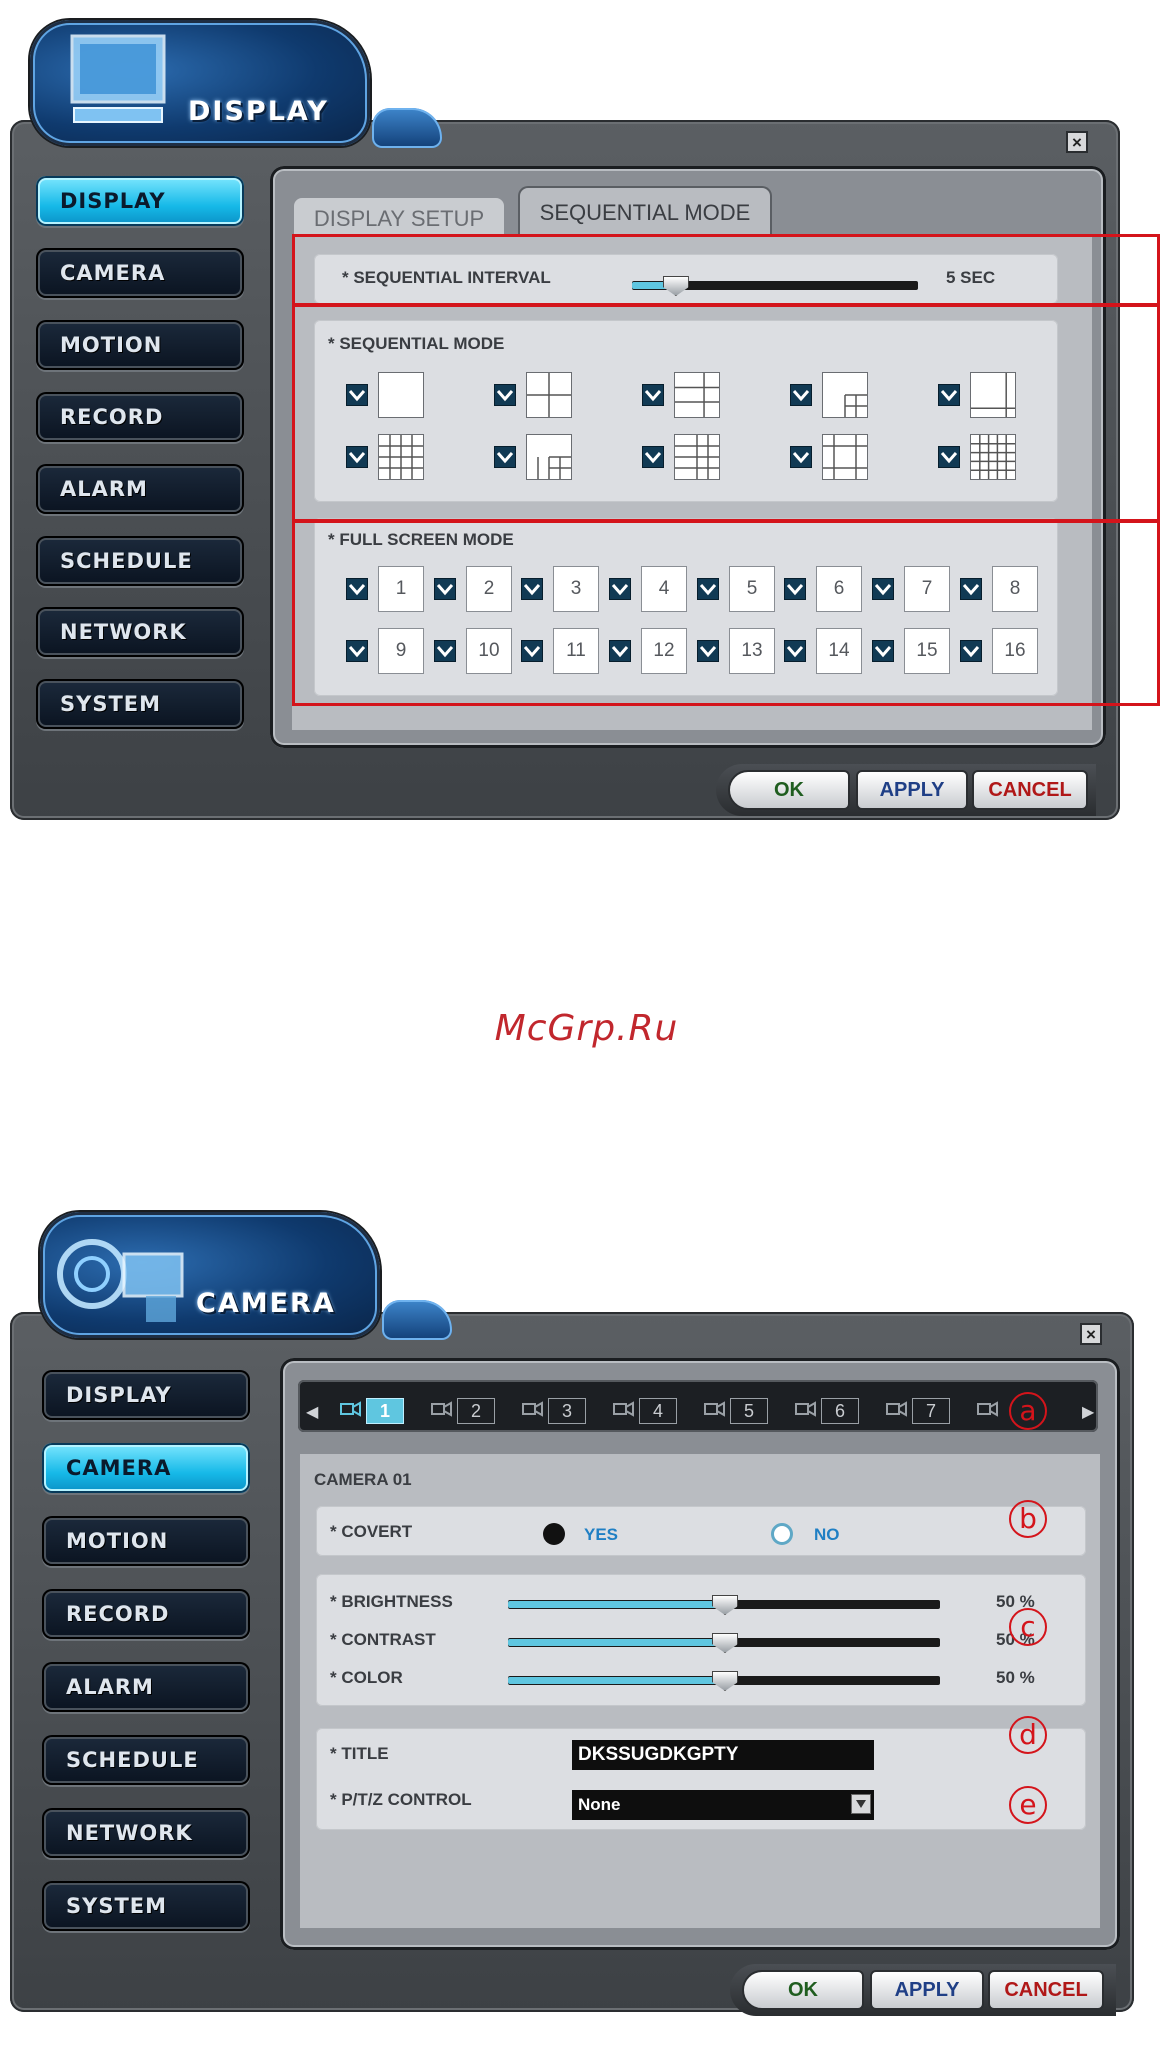 This screenshot has height=2060, width=1173. Describe the element at coordinates (363, 1479) in the screenshot. I see `camera-heading: CAMERA 01` at that location.